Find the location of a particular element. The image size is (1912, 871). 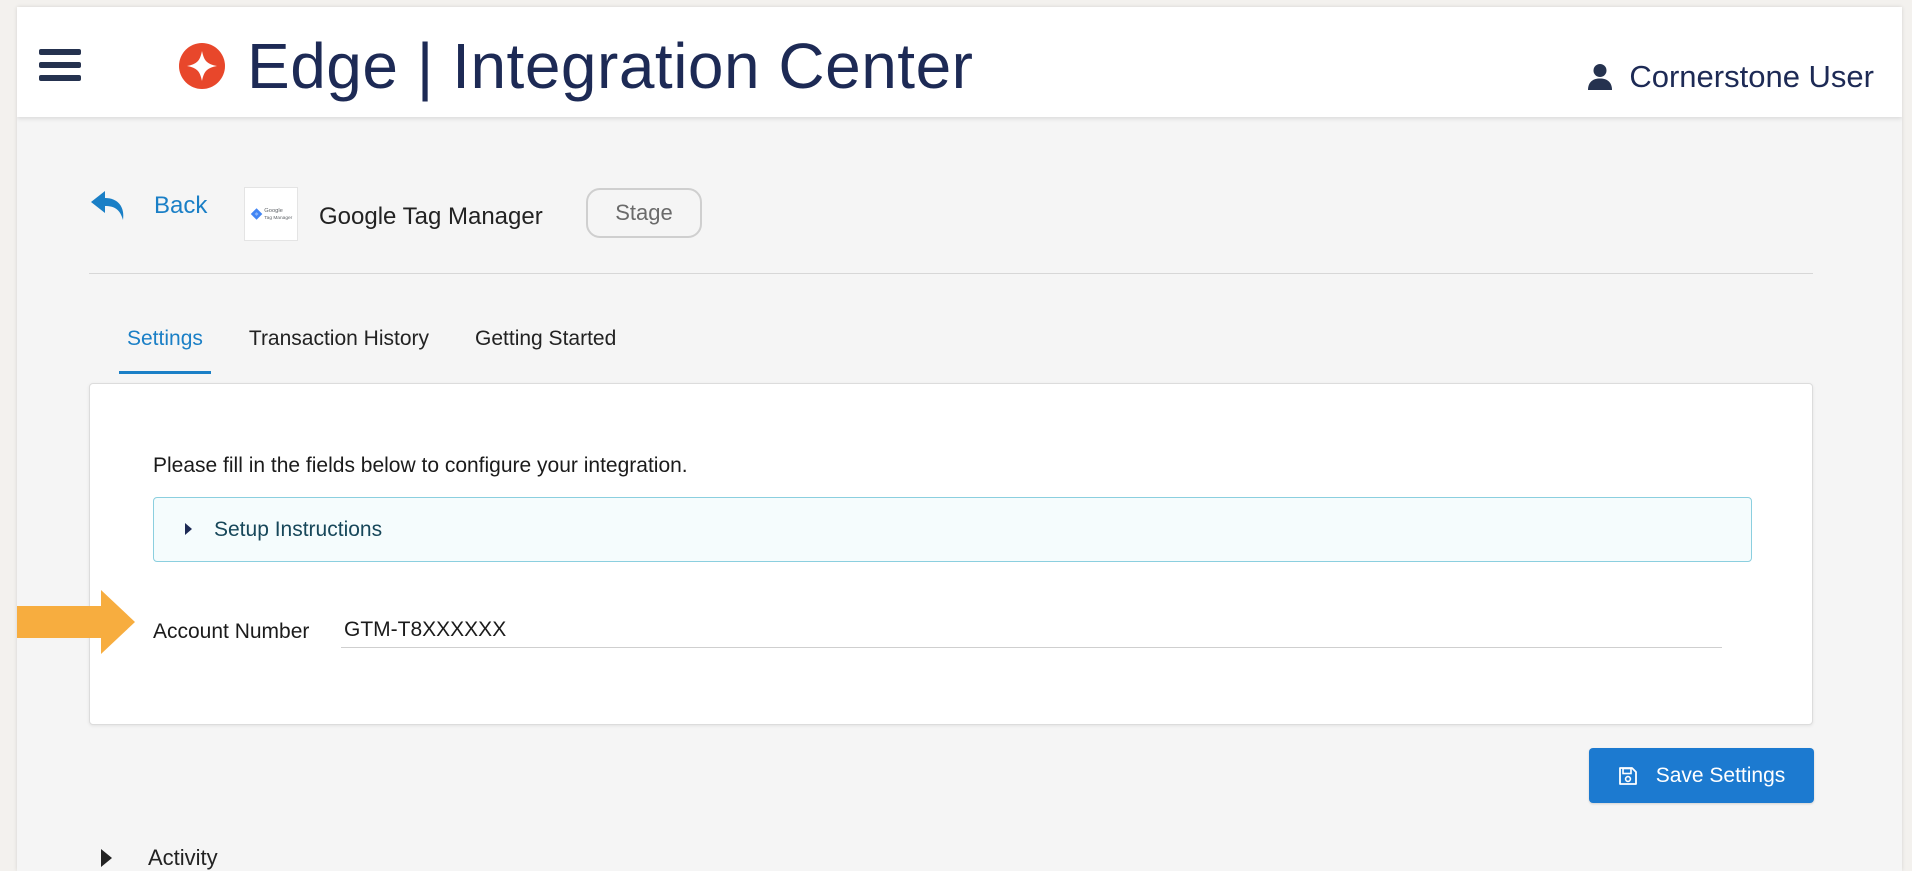

gtm-logo-text-product: Tag Manager is located at coordinates (278, 218).